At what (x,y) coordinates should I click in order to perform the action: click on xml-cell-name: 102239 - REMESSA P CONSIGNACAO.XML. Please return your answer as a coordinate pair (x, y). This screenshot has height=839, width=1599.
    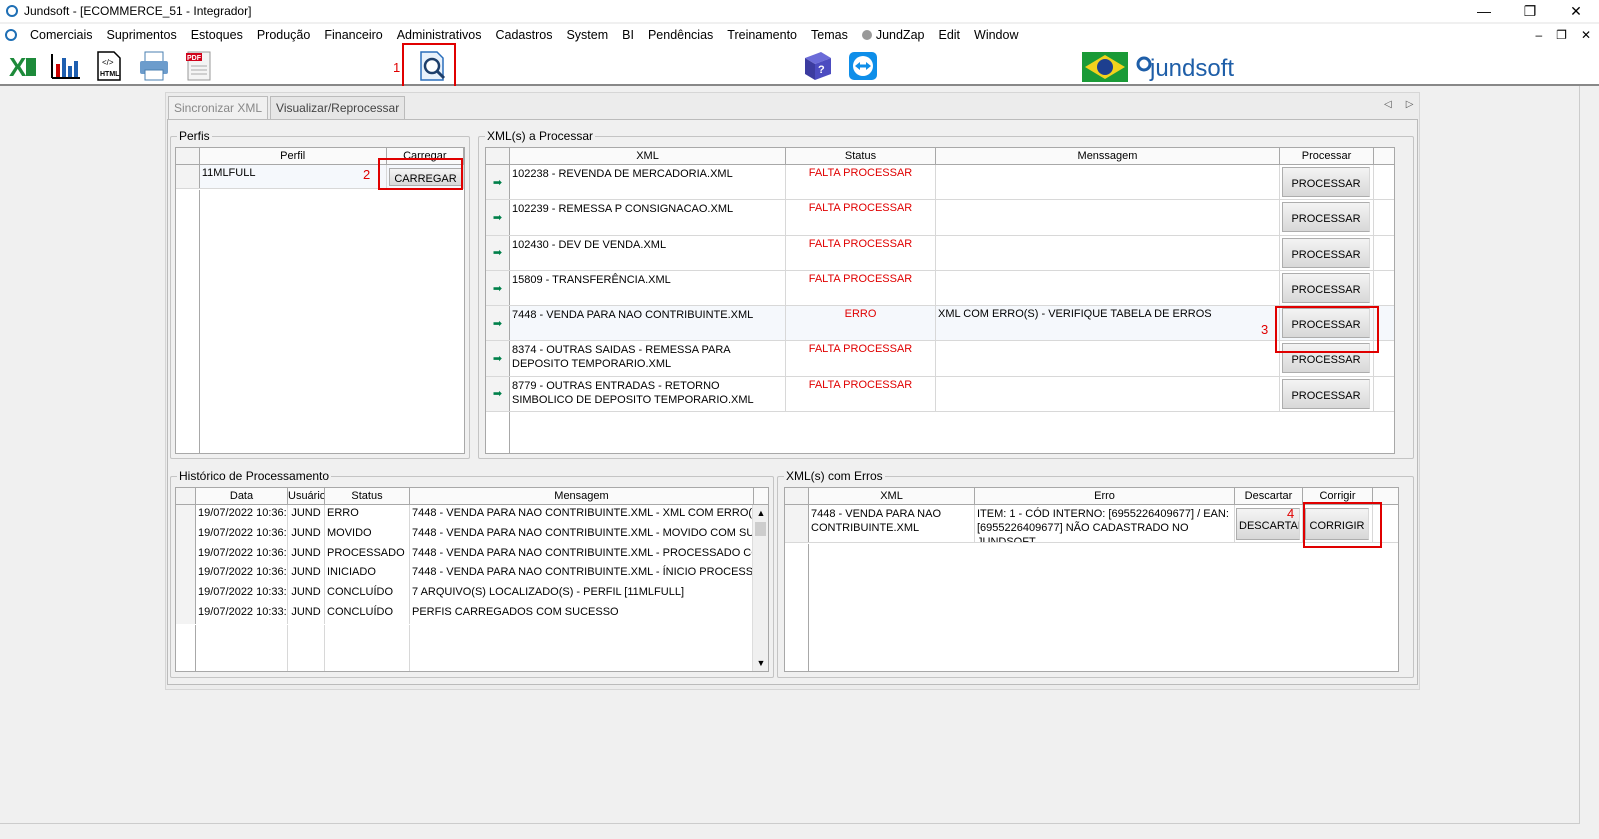
    Looking at the image, I should click on (648, 217).